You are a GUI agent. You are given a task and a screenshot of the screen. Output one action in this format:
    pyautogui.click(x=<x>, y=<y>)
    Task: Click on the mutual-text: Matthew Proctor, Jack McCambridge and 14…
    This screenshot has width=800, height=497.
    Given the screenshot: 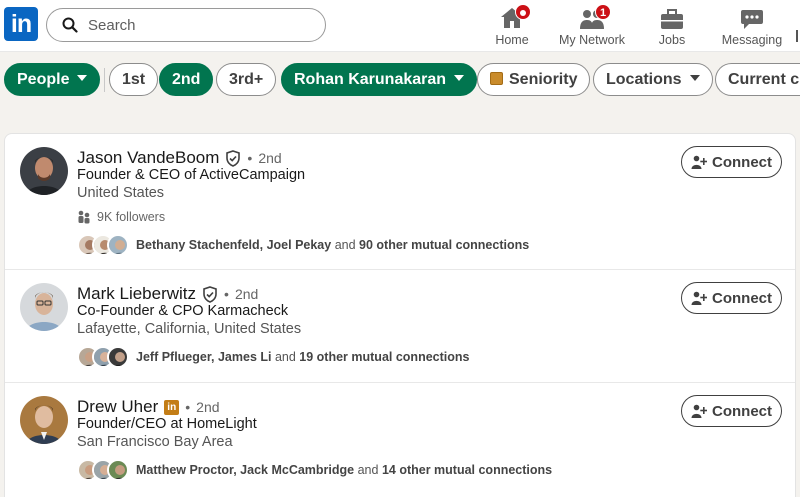 What is the action you would take?
    pyautogui.click(x=344, y=470)
    